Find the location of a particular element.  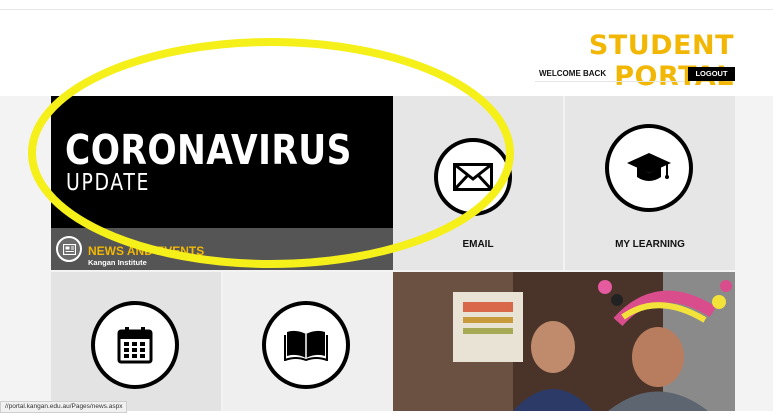

news-and-events-bar: NEWS AND EVENTS Kangan Institute › is located at coordinates (242, 249).